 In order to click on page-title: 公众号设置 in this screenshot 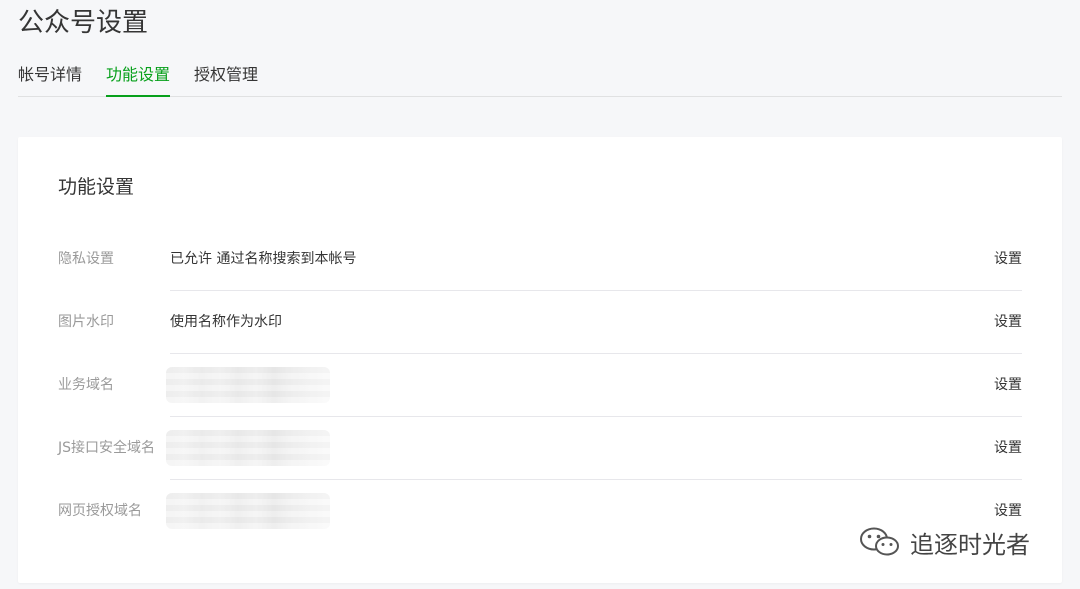, I will do `click(83, 23)`.